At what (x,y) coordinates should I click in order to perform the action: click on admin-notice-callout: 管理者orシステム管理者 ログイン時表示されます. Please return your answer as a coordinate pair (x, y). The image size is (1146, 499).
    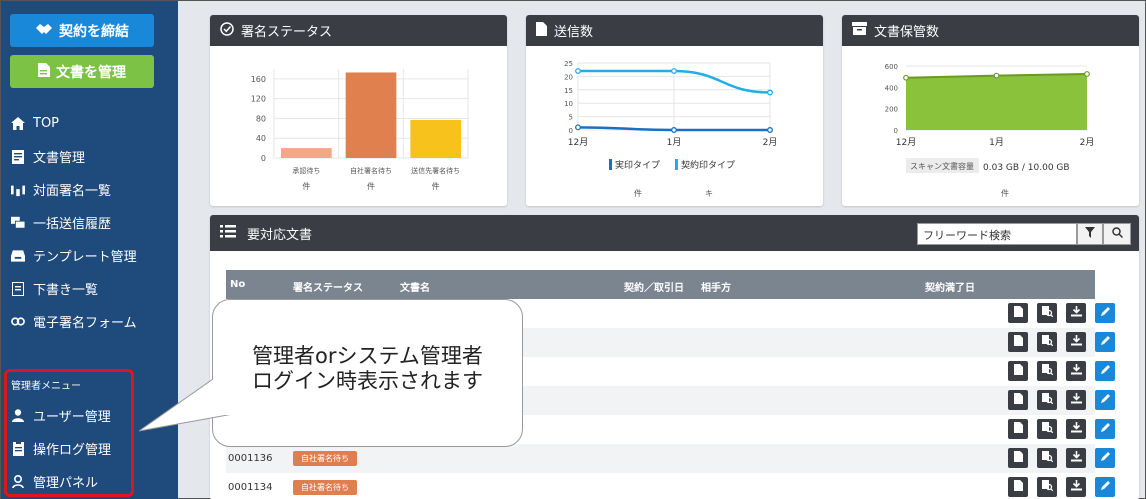
    Looking at the image, I should click on (367, 373).